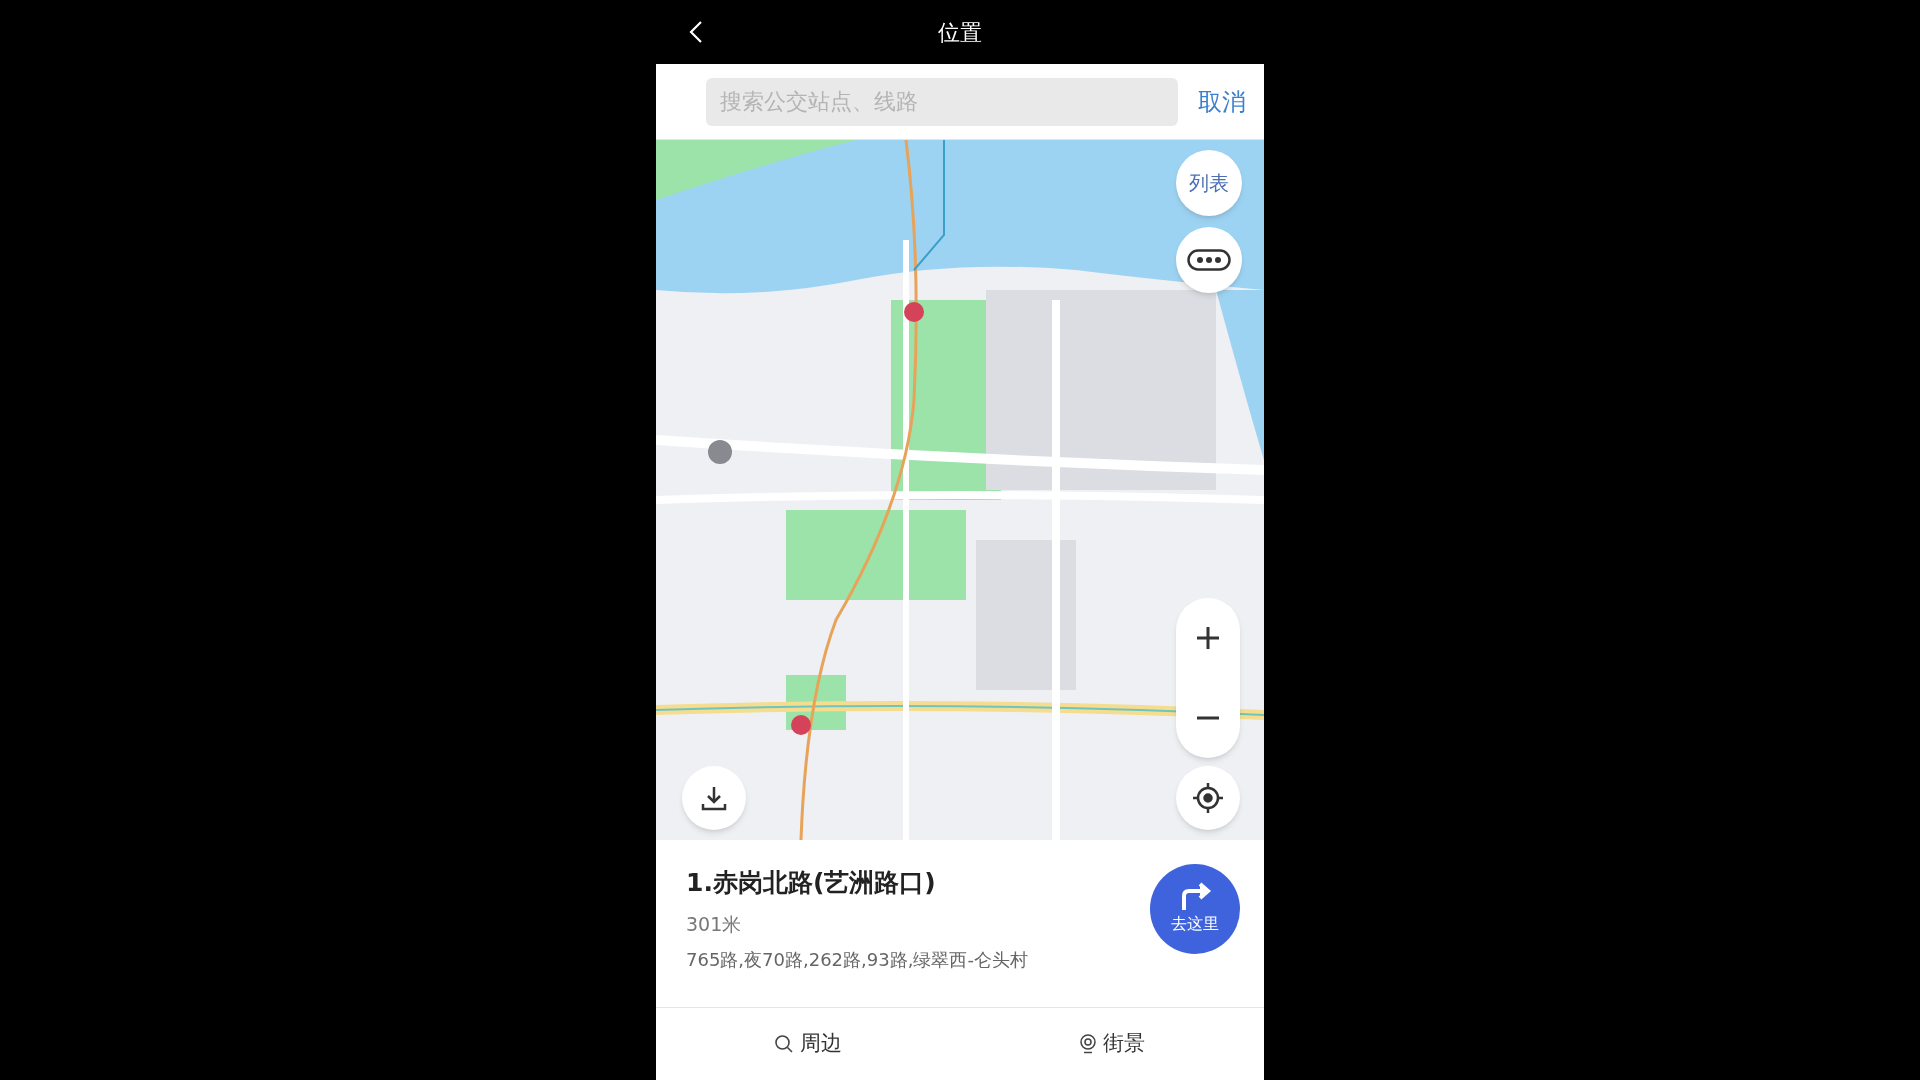 The width and height of the screenshot is (1920, 1080). What do you see at coordinates (821, 1044) in the screenshot?
I see `action-label: 周边` at bounding box center [821, 1044].